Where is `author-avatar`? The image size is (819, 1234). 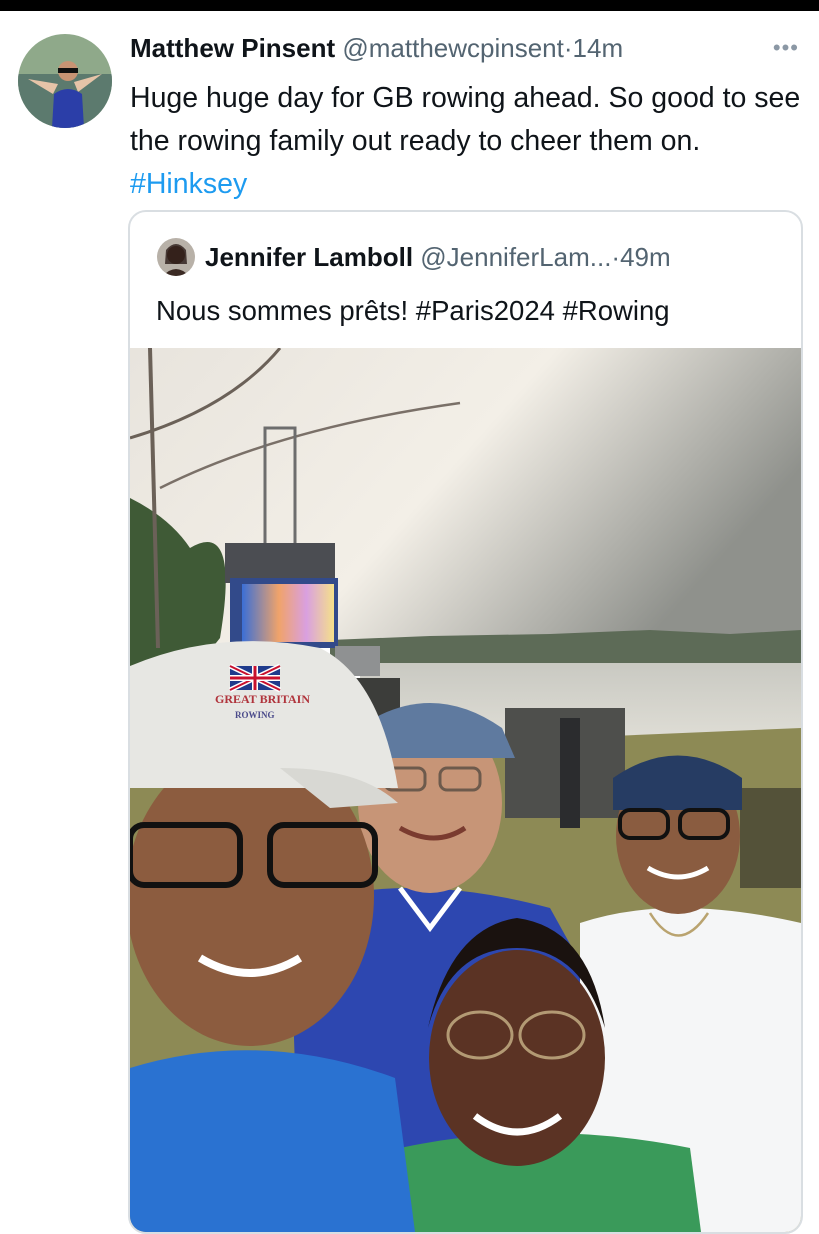 author-avatar is located at coordinates (65, 81).